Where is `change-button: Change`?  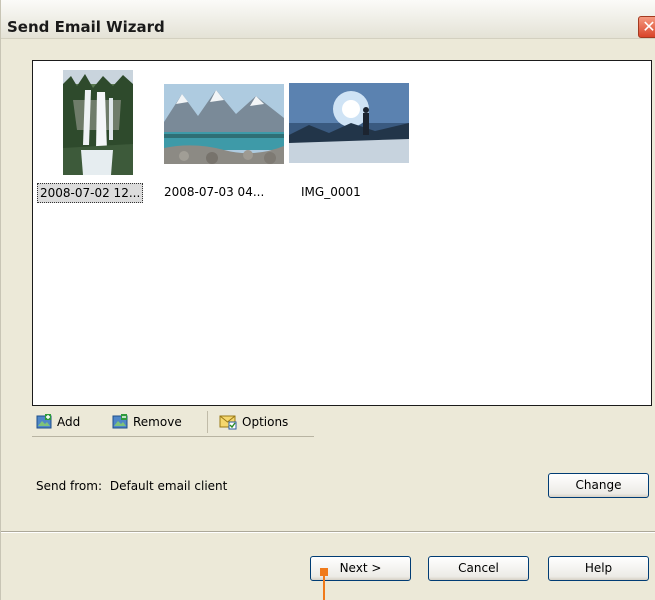
change-button: Change is located at coordinates (598, 485).